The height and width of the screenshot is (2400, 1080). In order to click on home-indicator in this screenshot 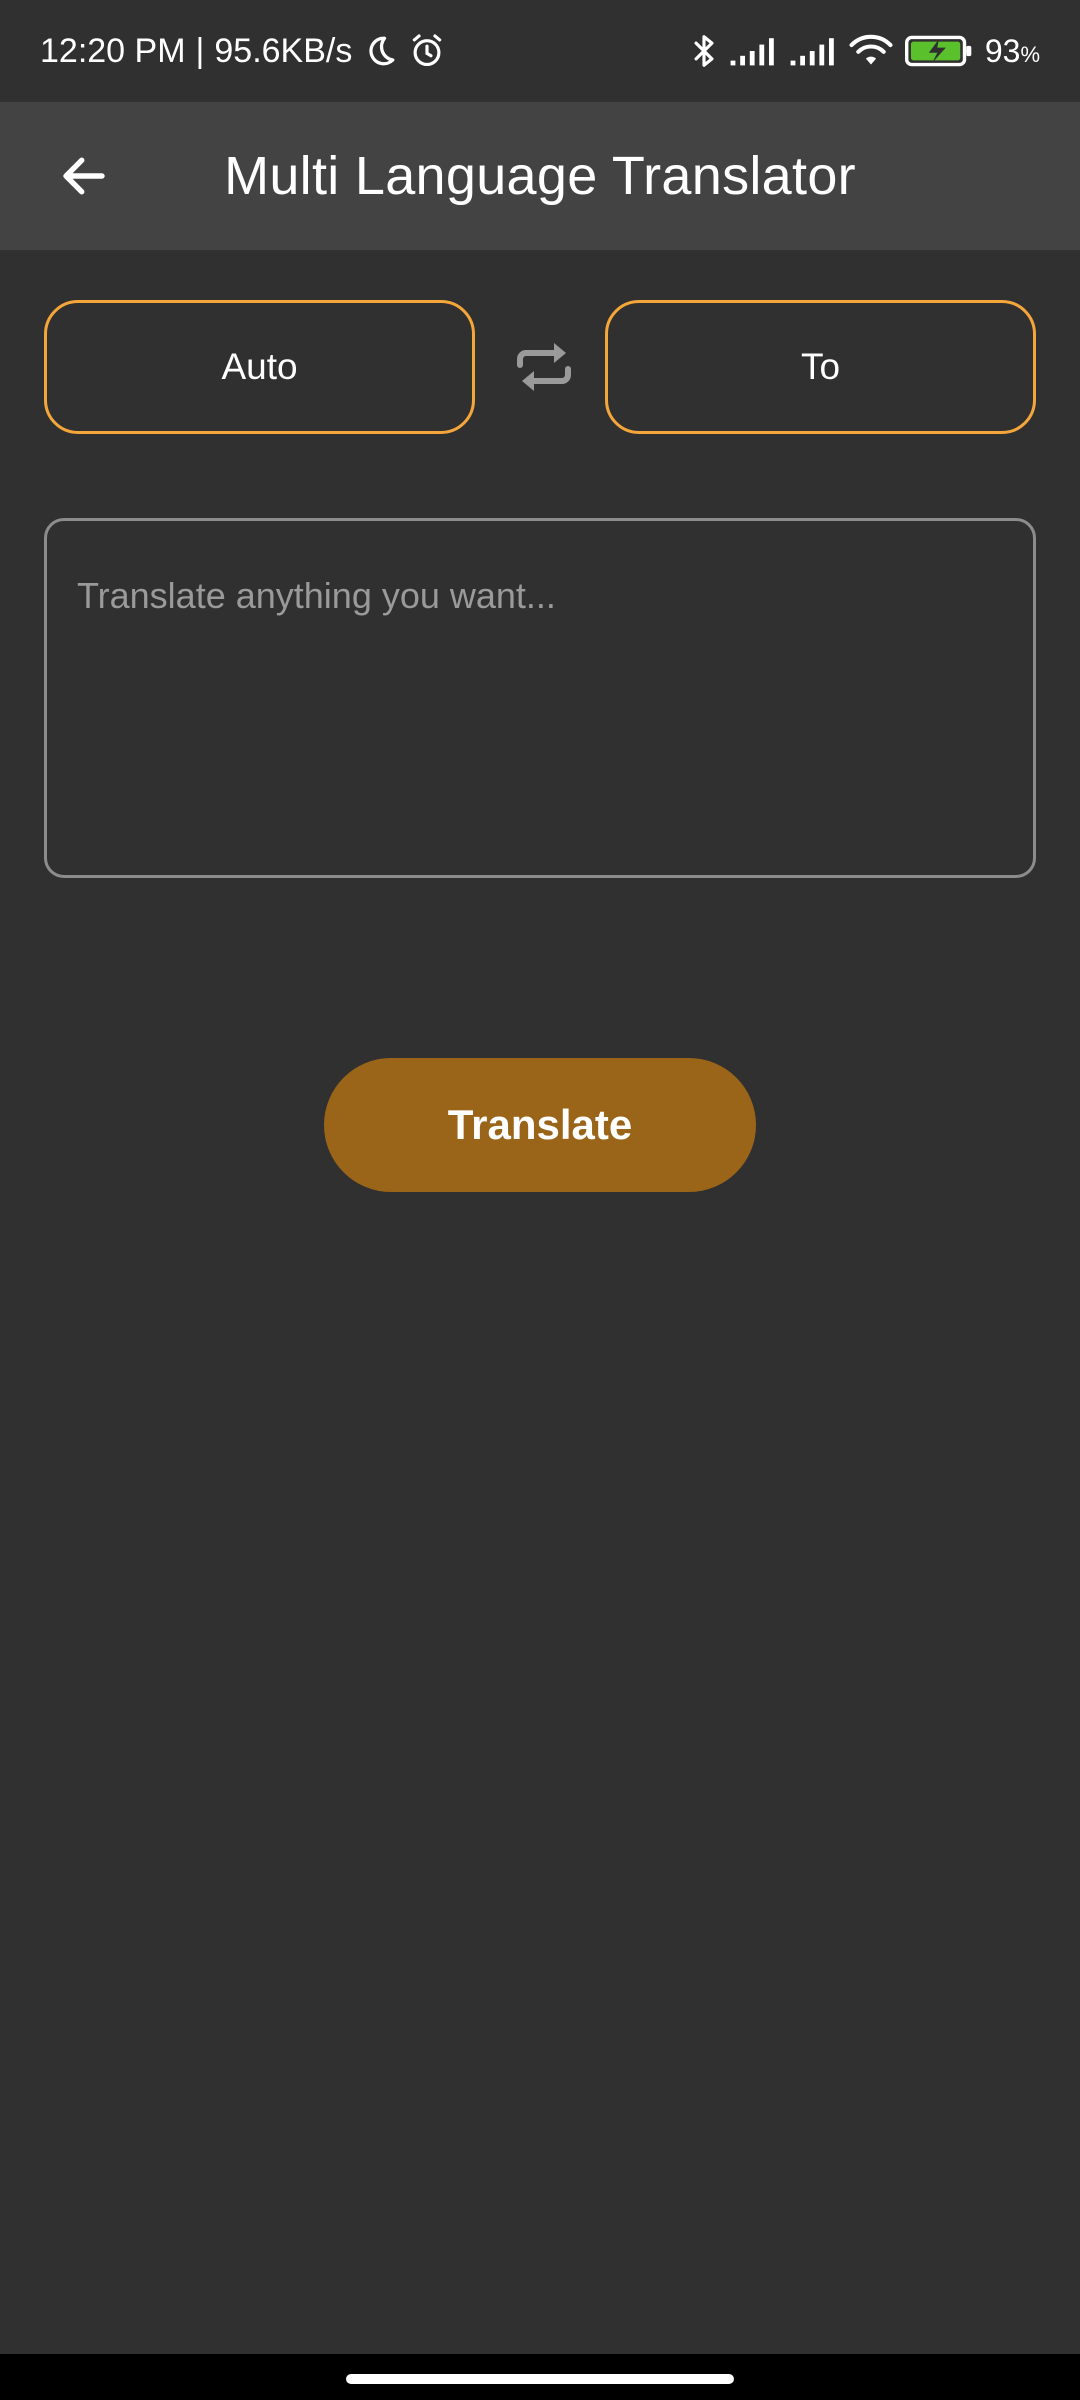, I will do `click(540, 2379)`.